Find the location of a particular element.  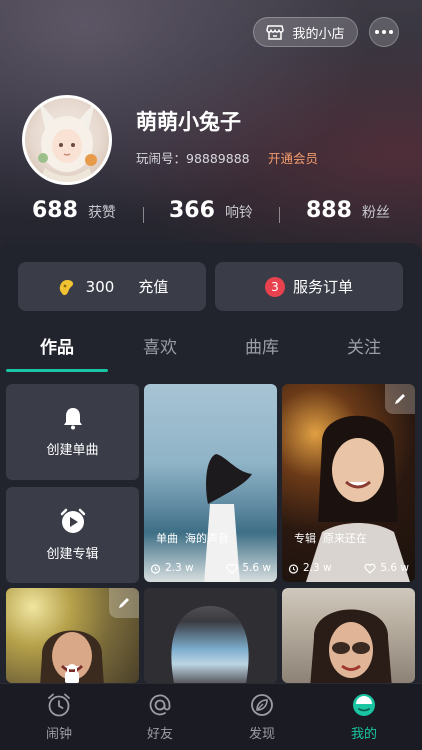

stat-fans: 888 粉丝 is located at coordinates (348, 210).